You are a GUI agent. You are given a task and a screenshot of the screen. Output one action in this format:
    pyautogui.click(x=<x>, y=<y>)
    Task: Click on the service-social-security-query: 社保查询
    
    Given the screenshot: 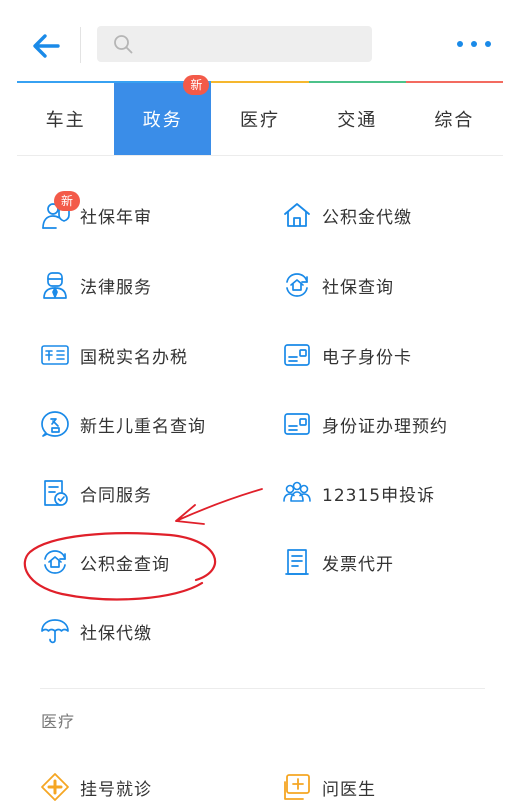 What is the action you would take?
    pyautogui.click(x=338, y=285)
    